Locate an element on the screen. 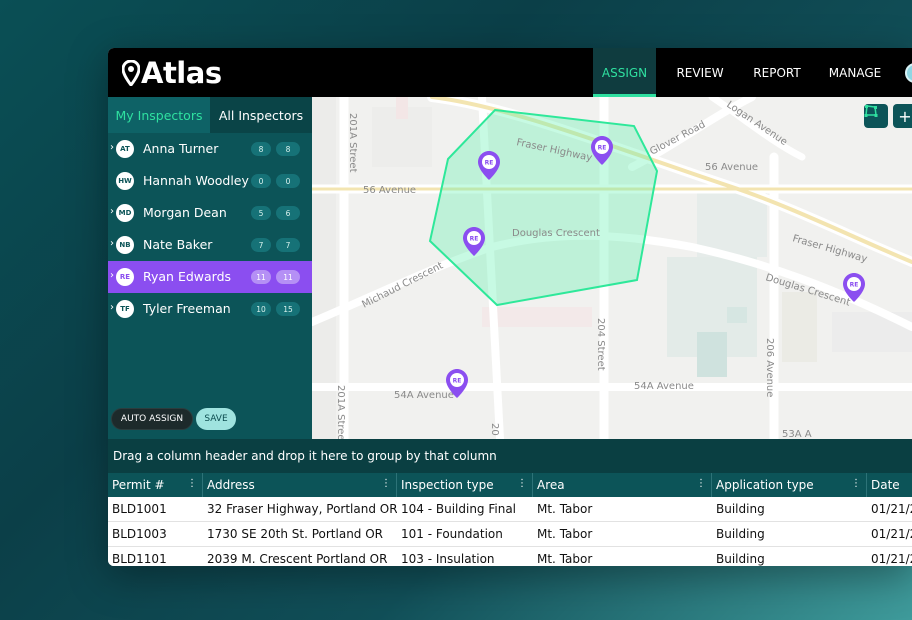 This screenshot has width=912, height=620. inspector-initials-badge: TF is located at coordinates (125, 309).